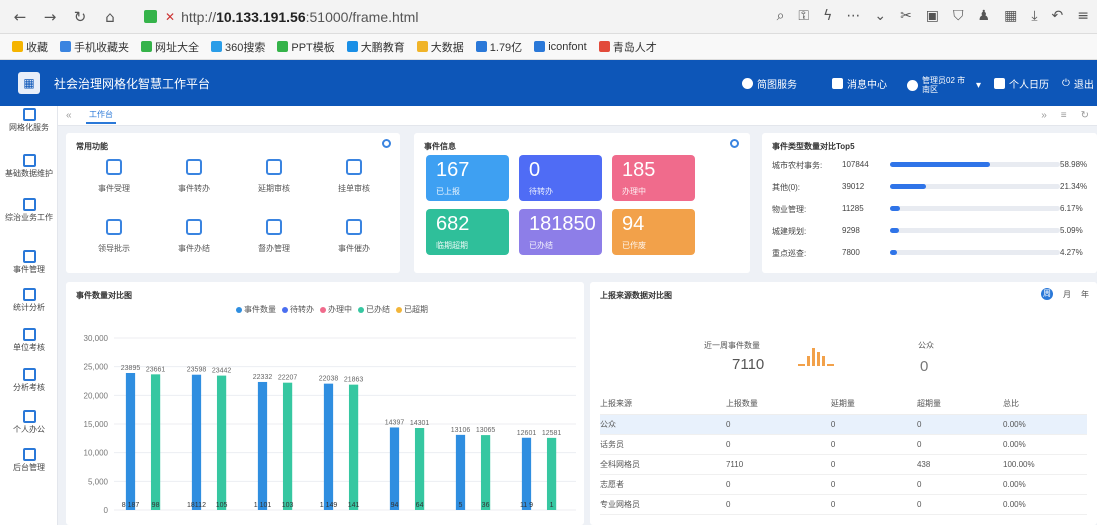 This screenshot has width=1097, height=525. What do you see at coordinates (194, 236) in the screenshot?
I see `function-shortcut: 事件办结` at bounding box center [194, 236].